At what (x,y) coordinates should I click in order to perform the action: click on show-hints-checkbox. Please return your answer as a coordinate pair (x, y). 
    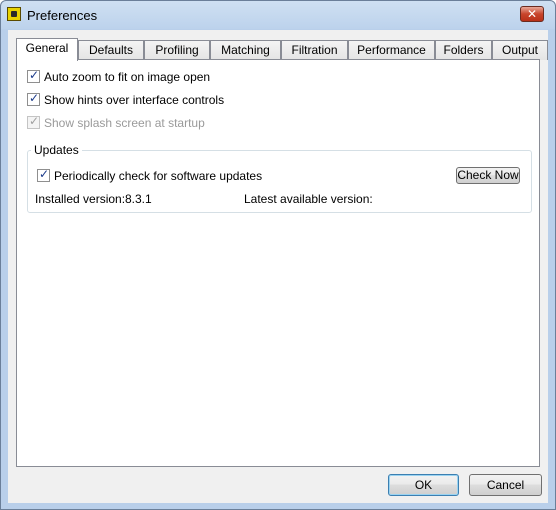
    Looking at the image, I should click on (33, 98).